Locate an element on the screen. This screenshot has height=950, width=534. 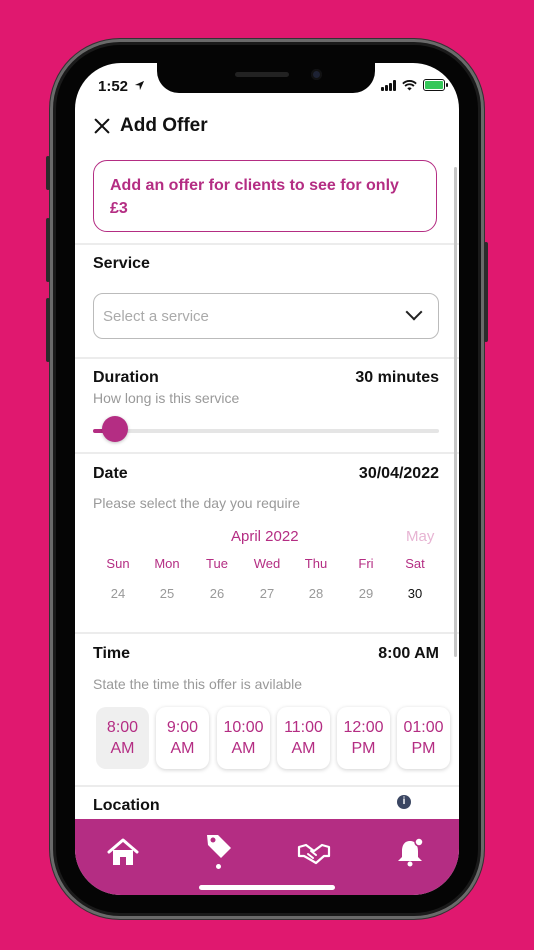
time-slot: 12:00 PM is located at coordinates (363, 738).